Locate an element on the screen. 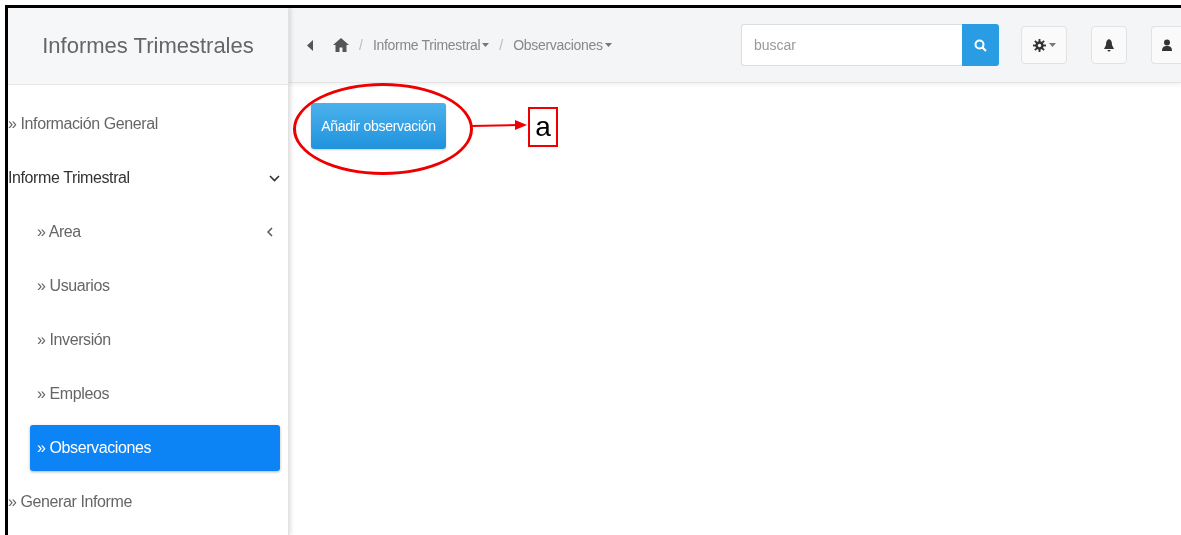 This screenshot has width=1181, height=535. sidebar-item: » Area is located at coordinates (155, 232).